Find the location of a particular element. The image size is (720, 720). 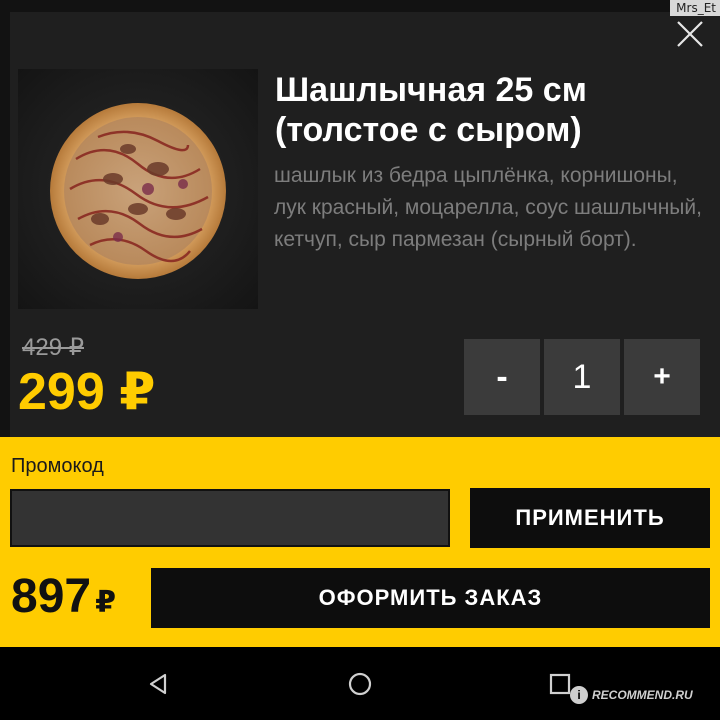

close-icon is located at coordinates (690, 34).